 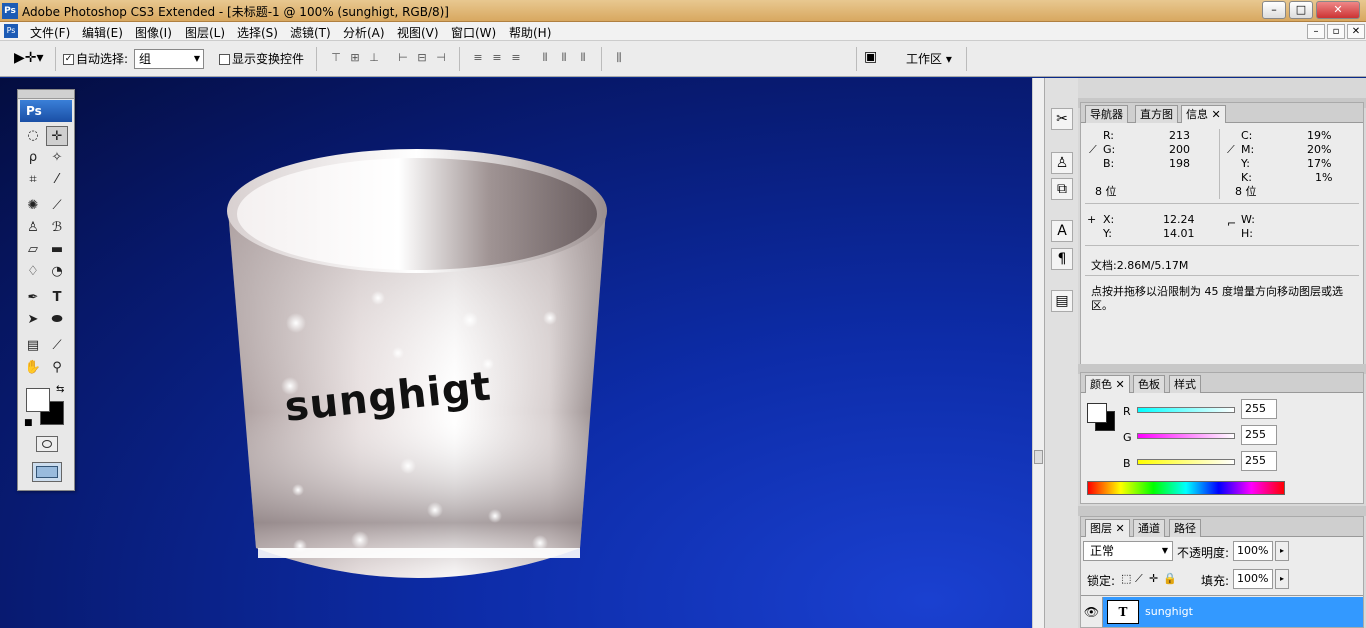 I want to click on green-slider, so click(x=1186, y=436).